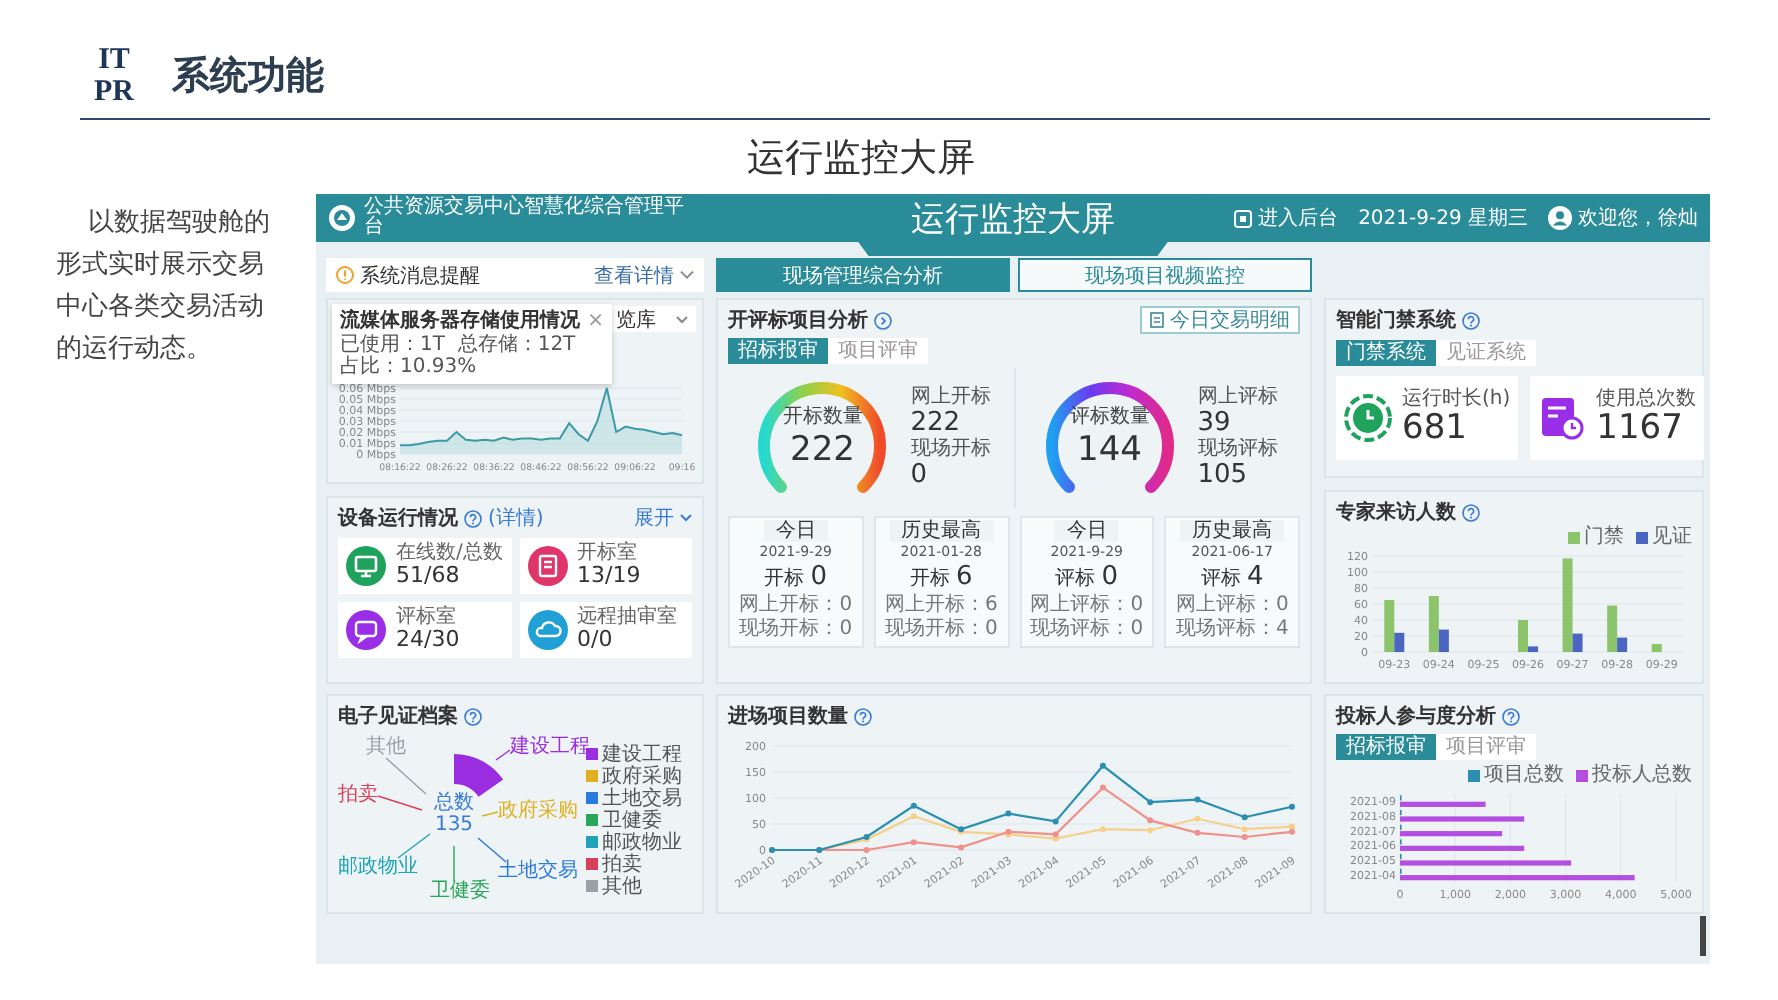  I want to click on legend-label: 卫健委, so click(632, 820).